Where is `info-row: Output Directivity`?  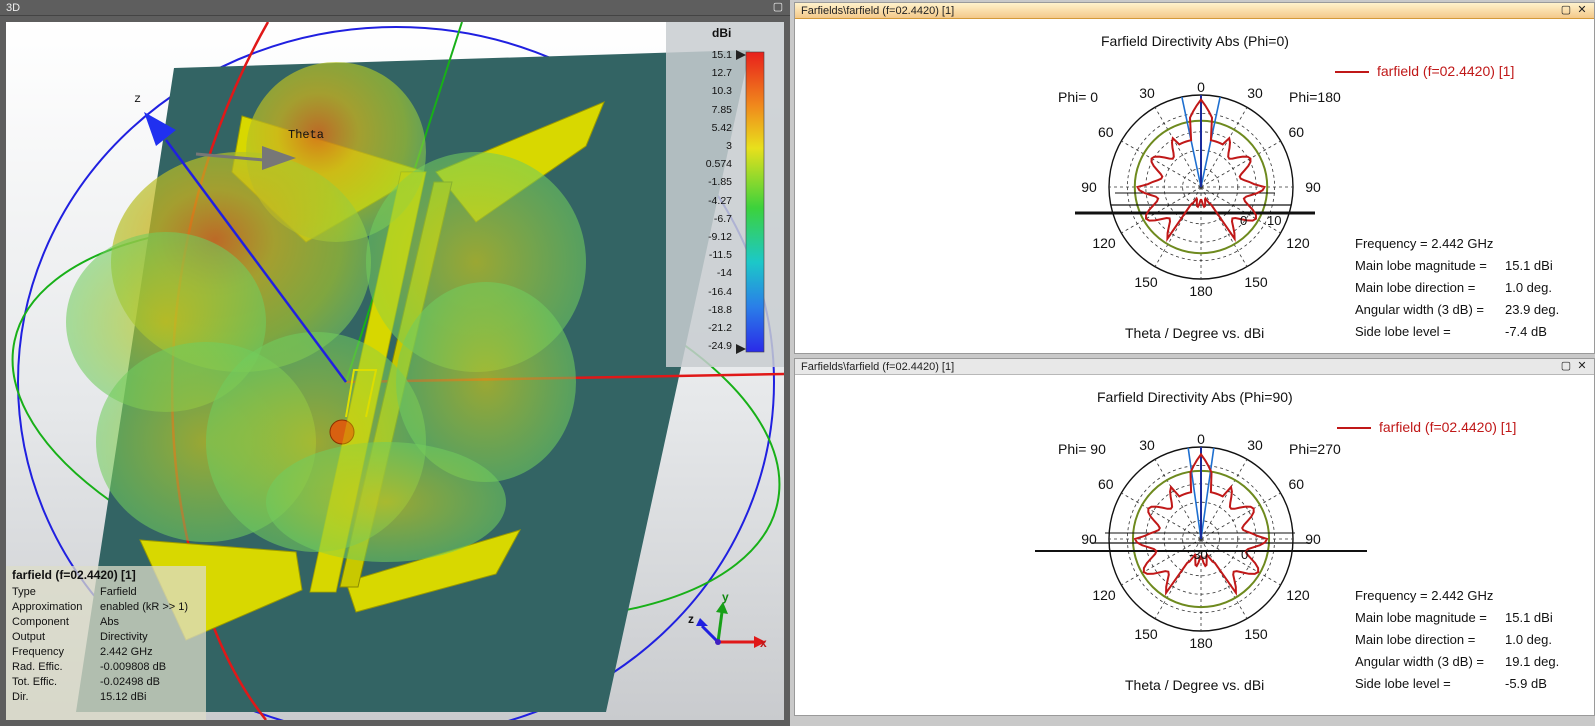 info-row: Output Directivity is located at coordinates (100, 637).